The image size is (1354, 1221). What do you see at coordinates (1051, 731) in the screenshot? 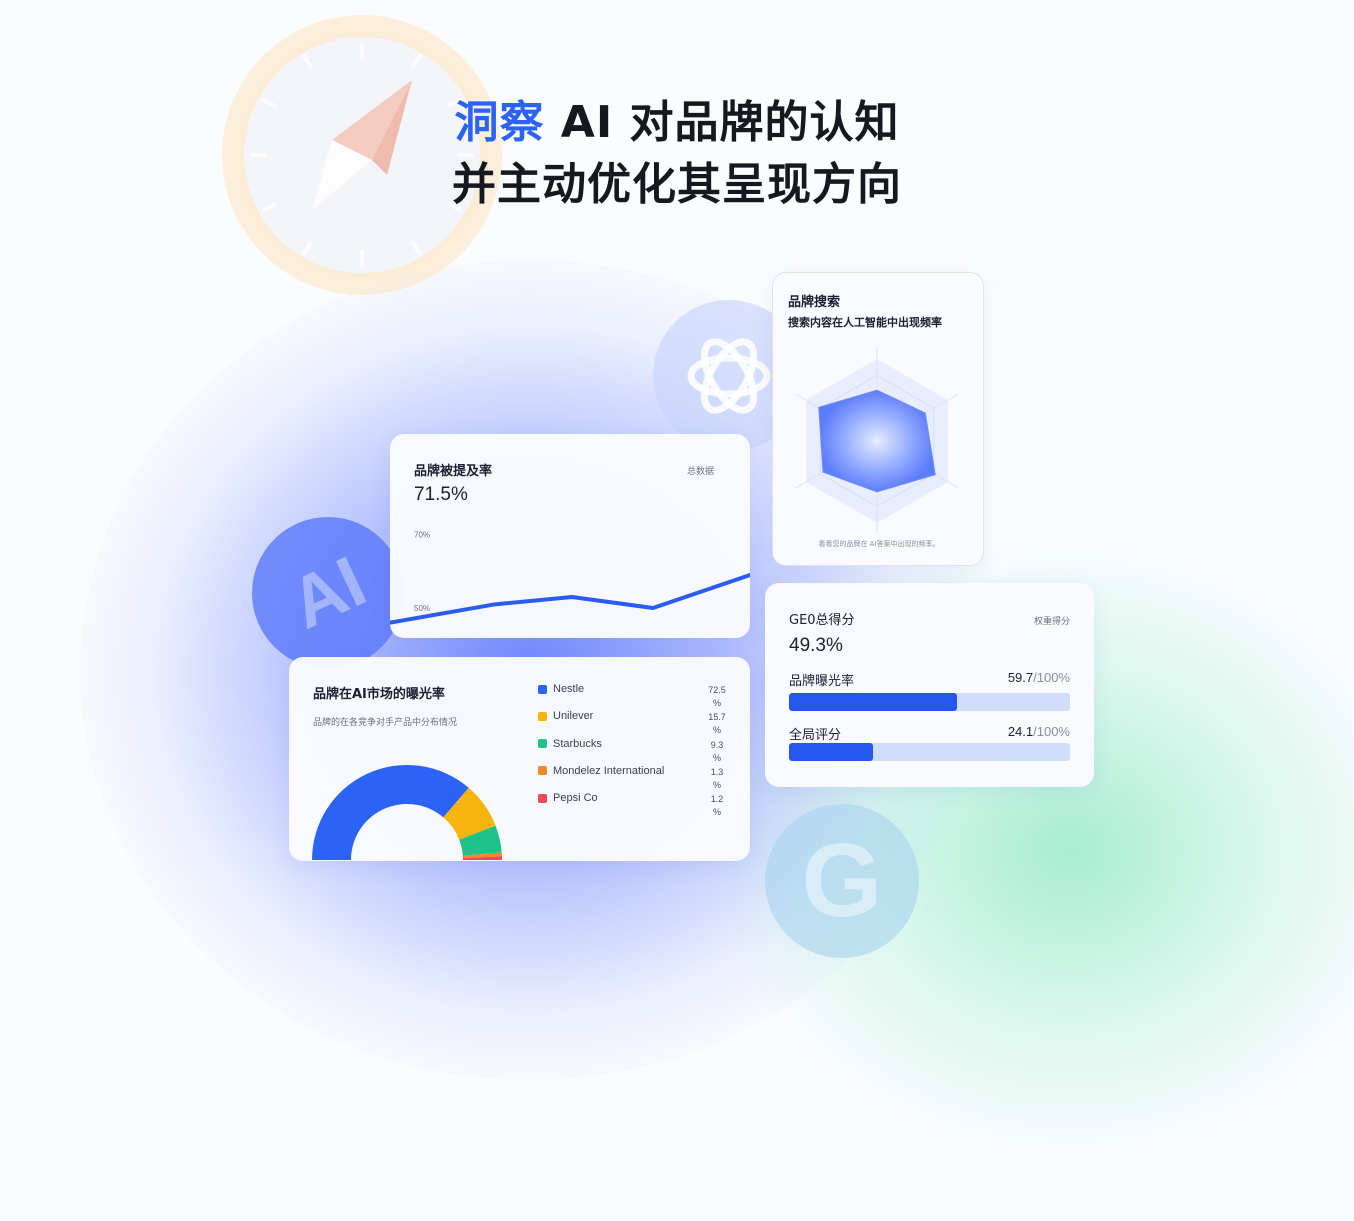
I see `bar-value-overall-max: /100%` at bounding box center [1051, 731].